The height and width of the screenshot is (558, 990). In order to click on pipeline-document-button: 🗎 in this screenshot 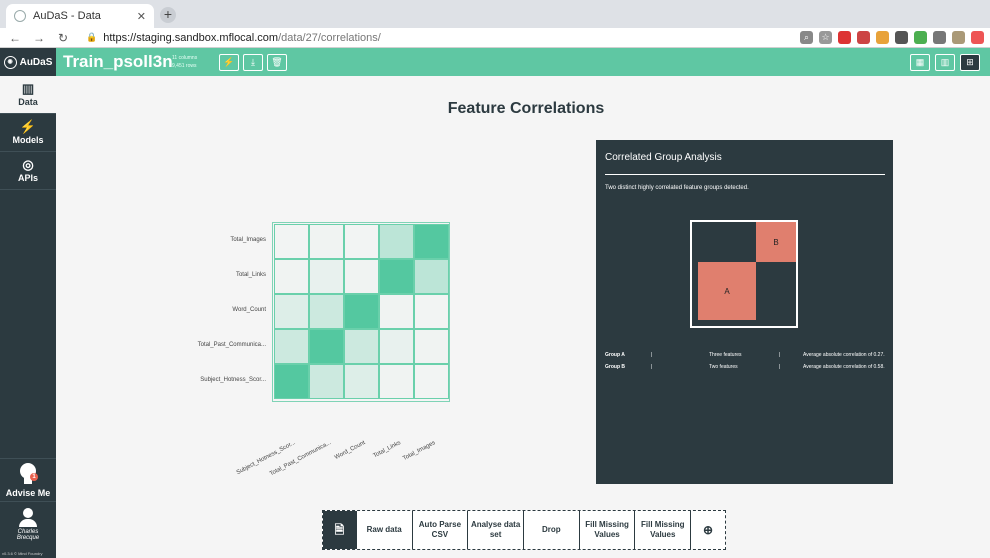, I will do `click(340, 530)`.